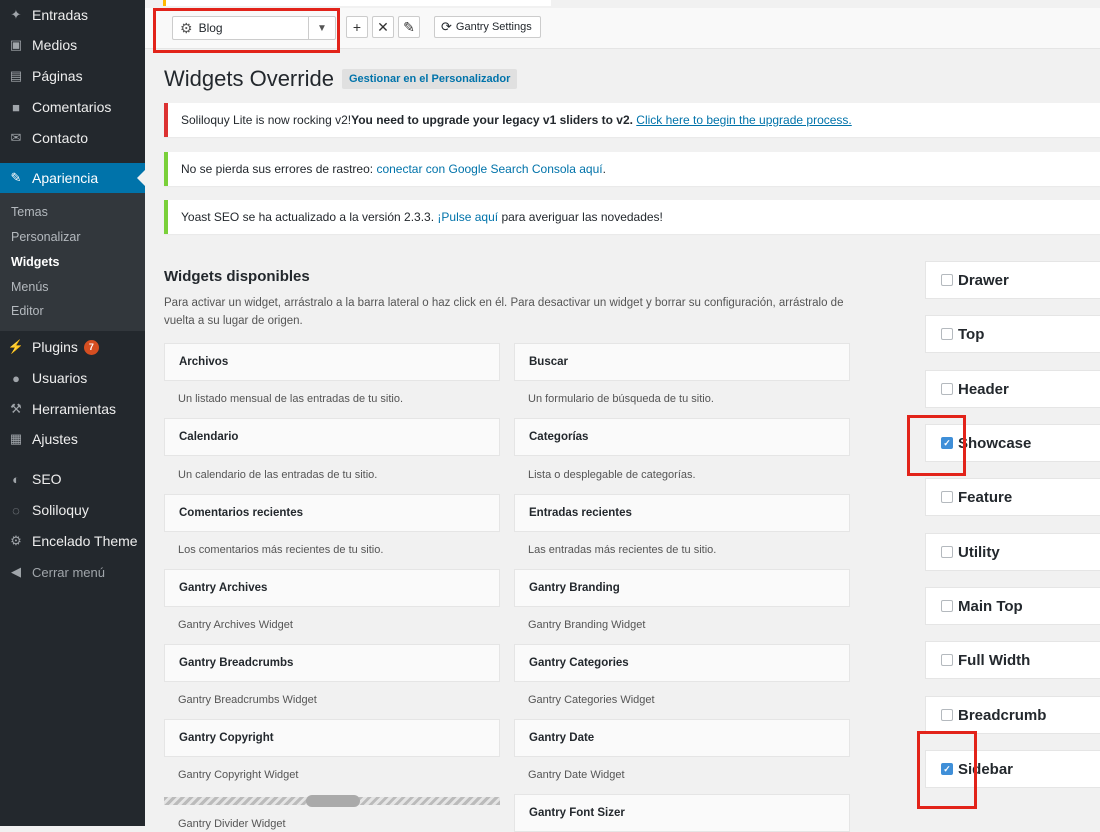 The height and width of the screenshot is (832, 1100). What do you see at coordinates (409, 27) in the screenshot?
I see `edit-override-button: ✎` at bounding box center [409, 27].